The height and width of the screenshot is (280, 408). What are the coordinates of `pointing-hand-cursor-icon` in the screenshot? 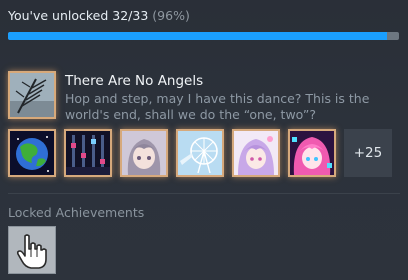 It's located at (32, 250).